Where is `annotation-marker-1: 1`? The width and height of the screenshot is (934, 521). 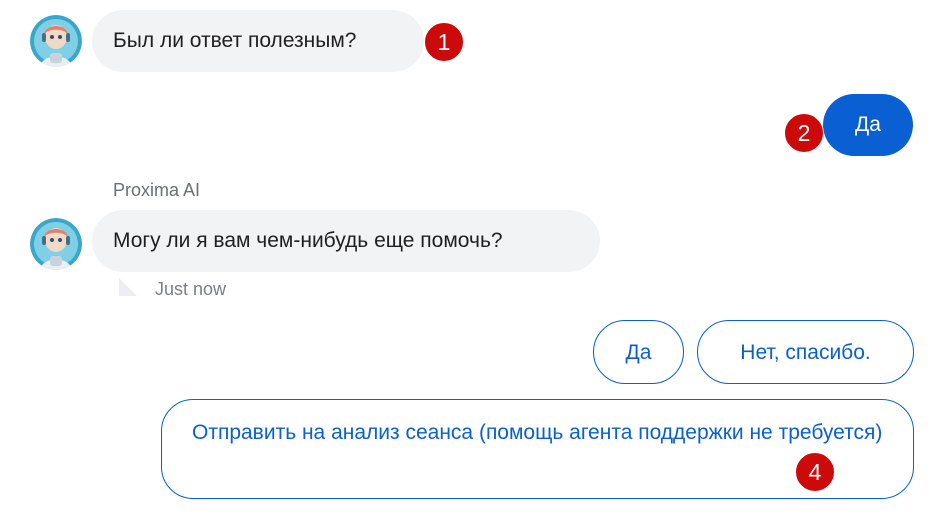 annotation-marker-1: 1 is located at coordinates (444, 42).